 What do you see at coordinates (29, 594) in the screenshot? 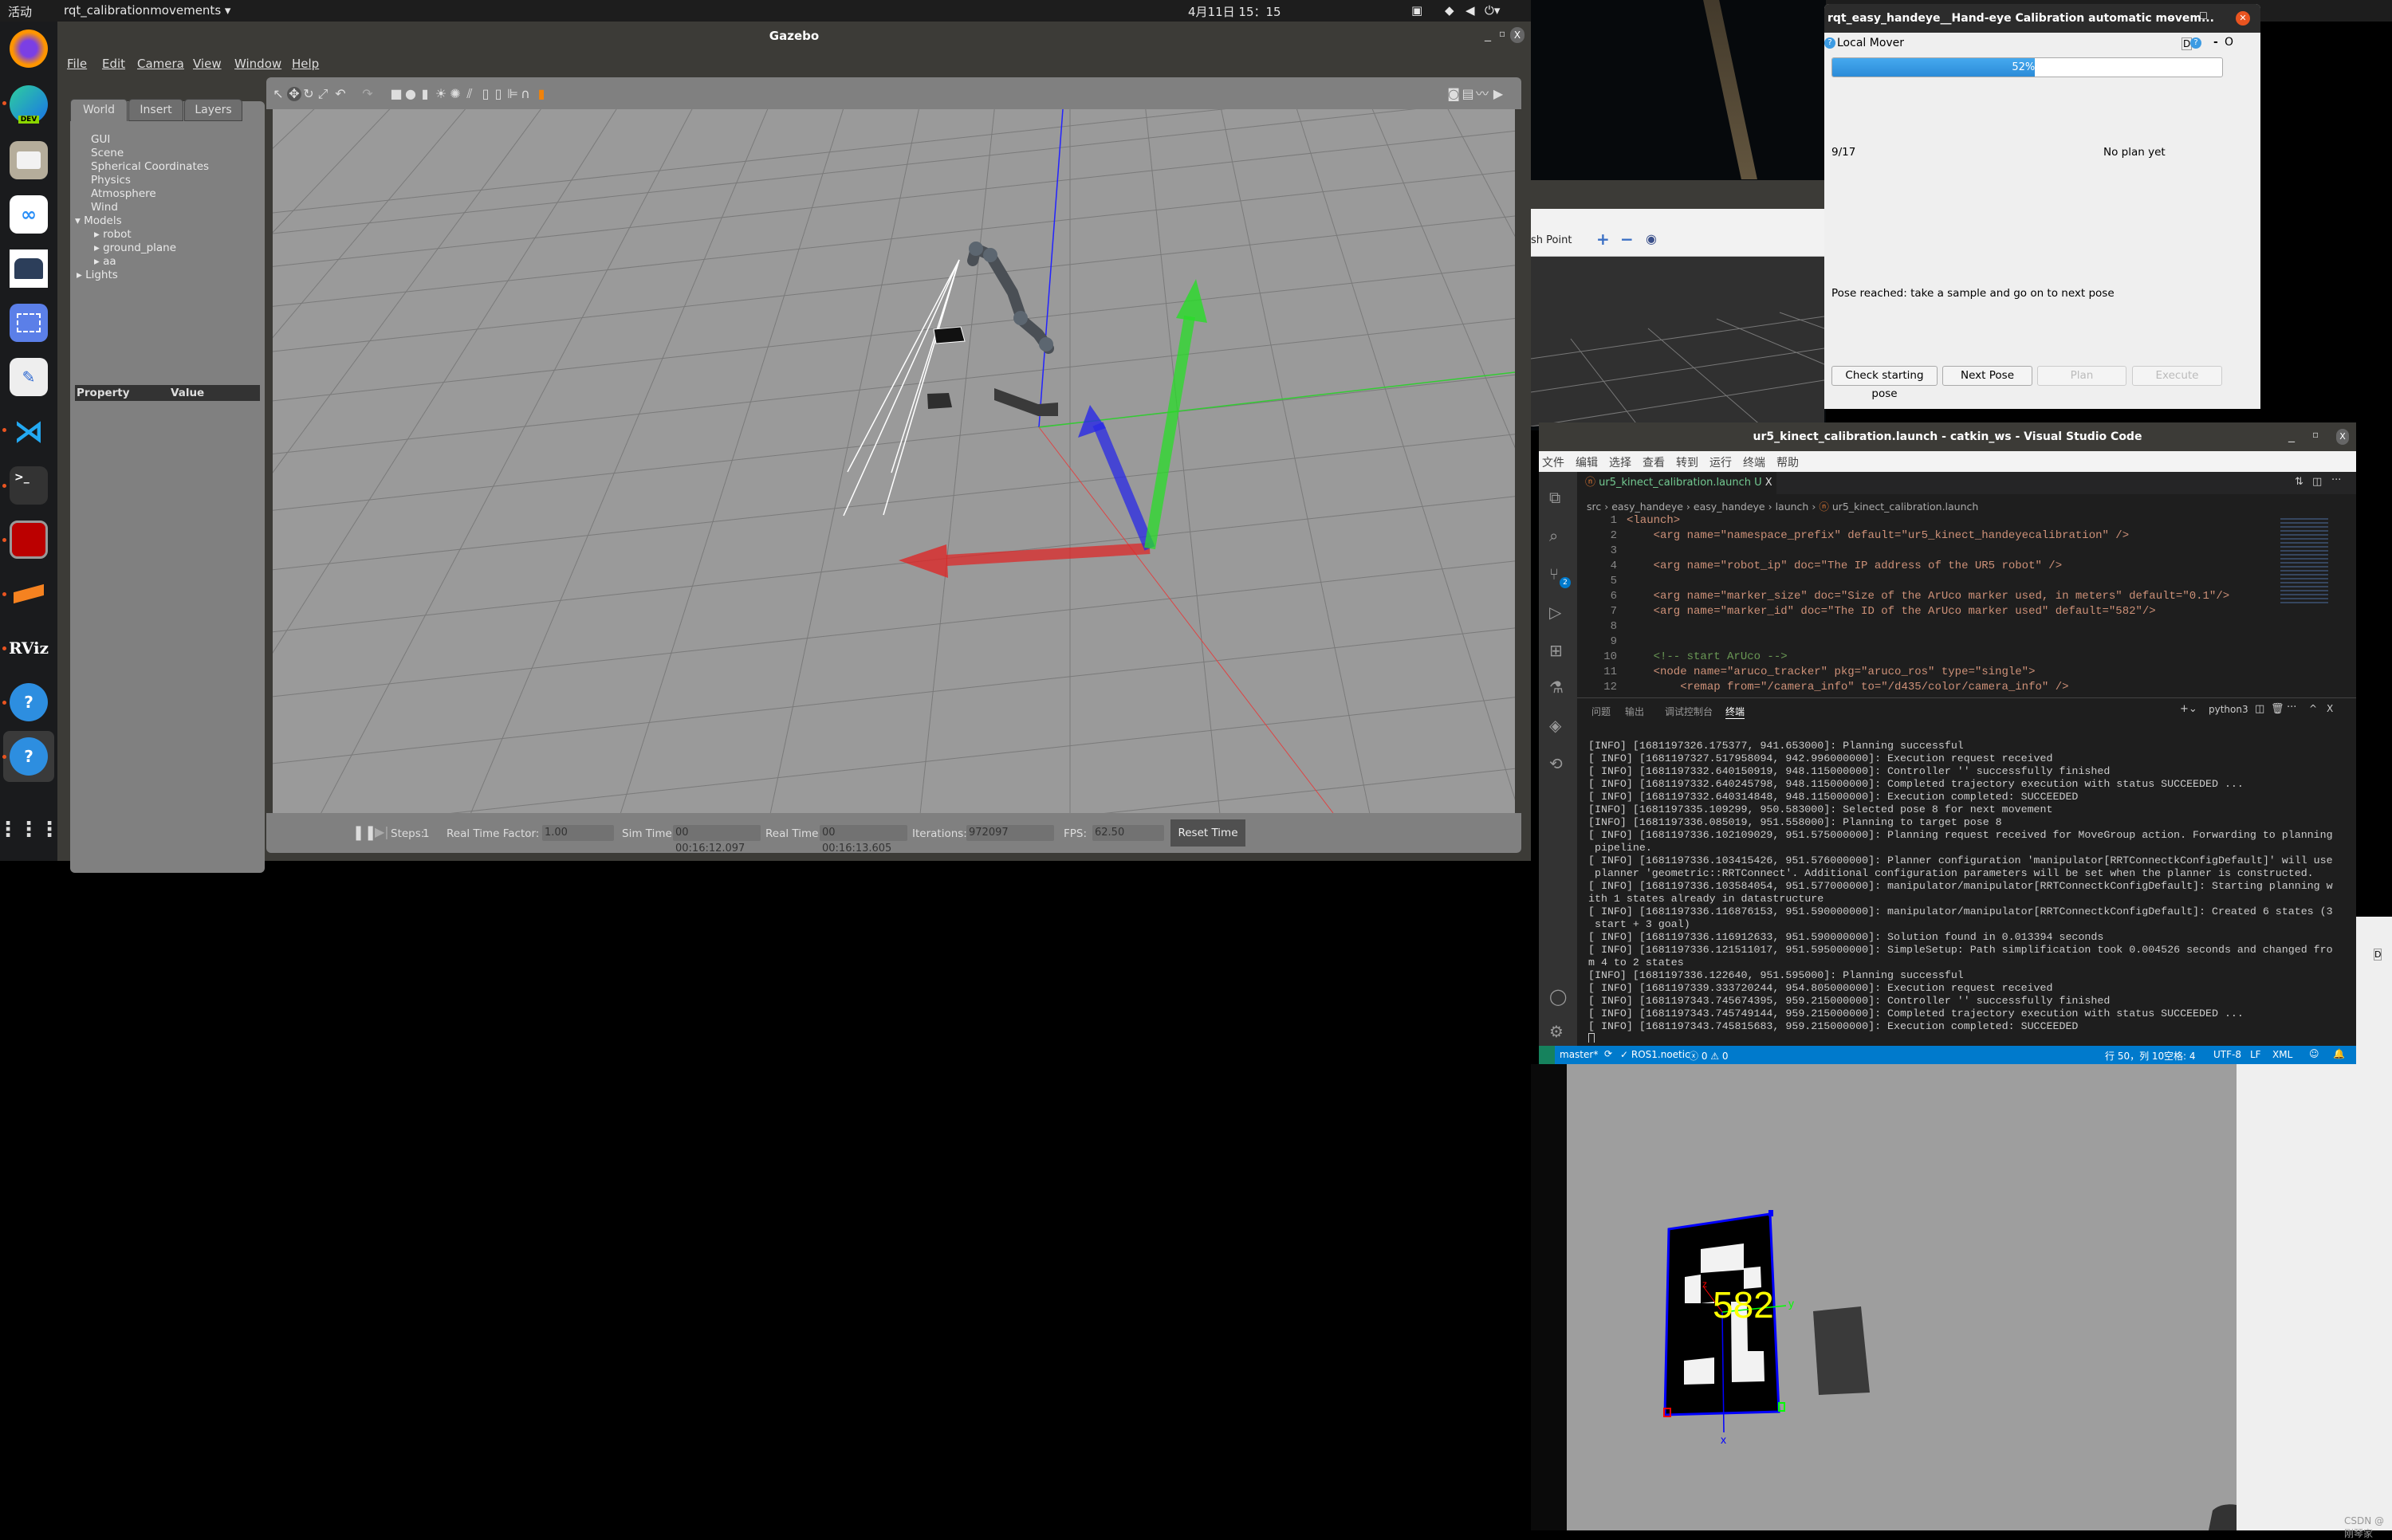
I see `sublime-icon` at bounding box center [29, 594].